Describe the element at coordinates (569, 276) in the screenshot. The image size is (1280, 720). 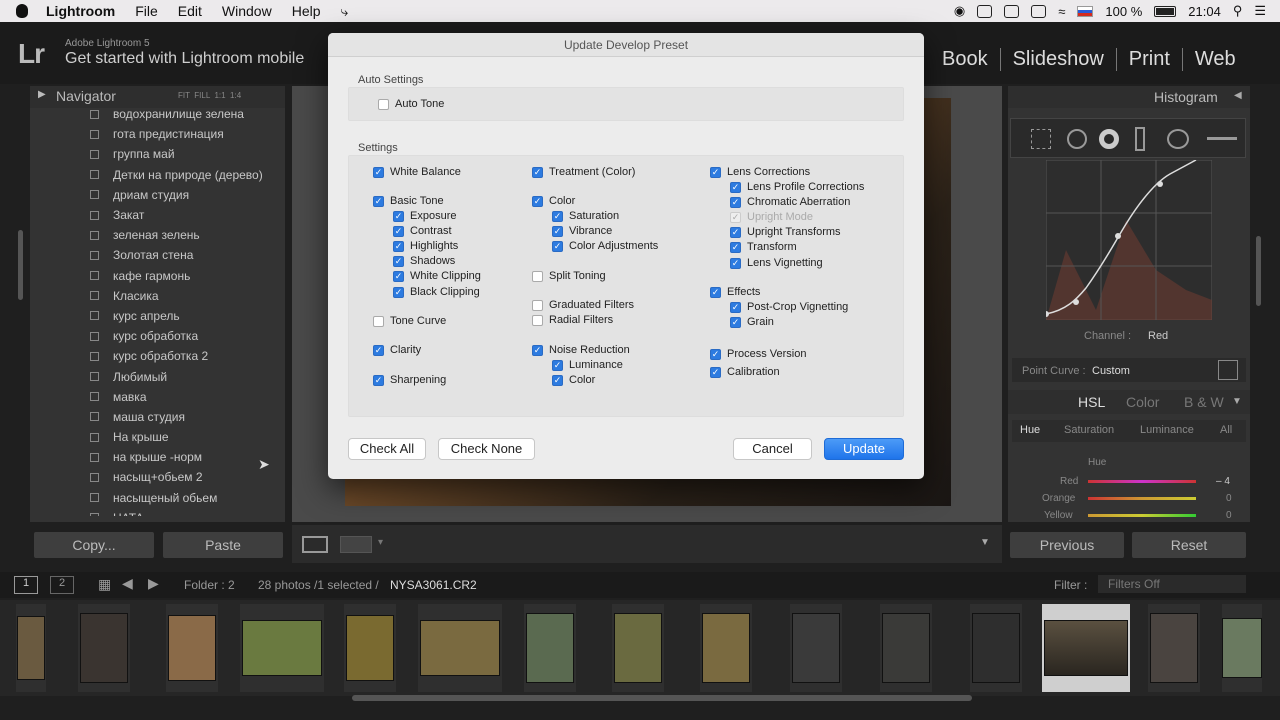
I see `split-toning-checkbox: Split Toning` at that location.